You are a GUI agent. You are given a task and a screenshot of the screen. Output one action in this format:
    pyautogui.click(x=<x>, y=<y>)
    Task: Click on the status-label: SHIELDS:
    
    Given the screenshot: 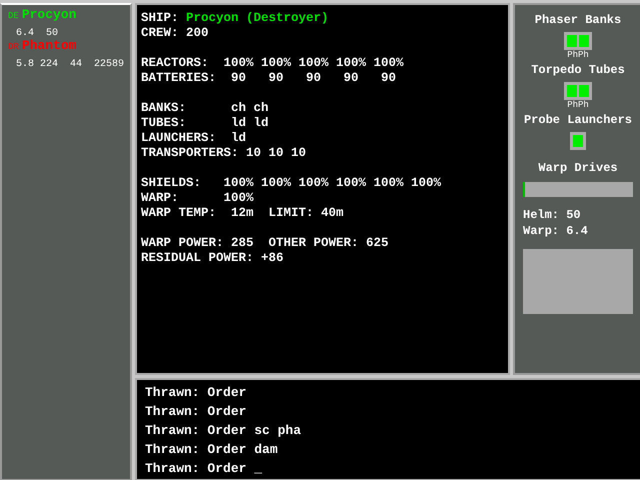 What is the action you would take?
    pyautogui.click(x=171, y=183)
    